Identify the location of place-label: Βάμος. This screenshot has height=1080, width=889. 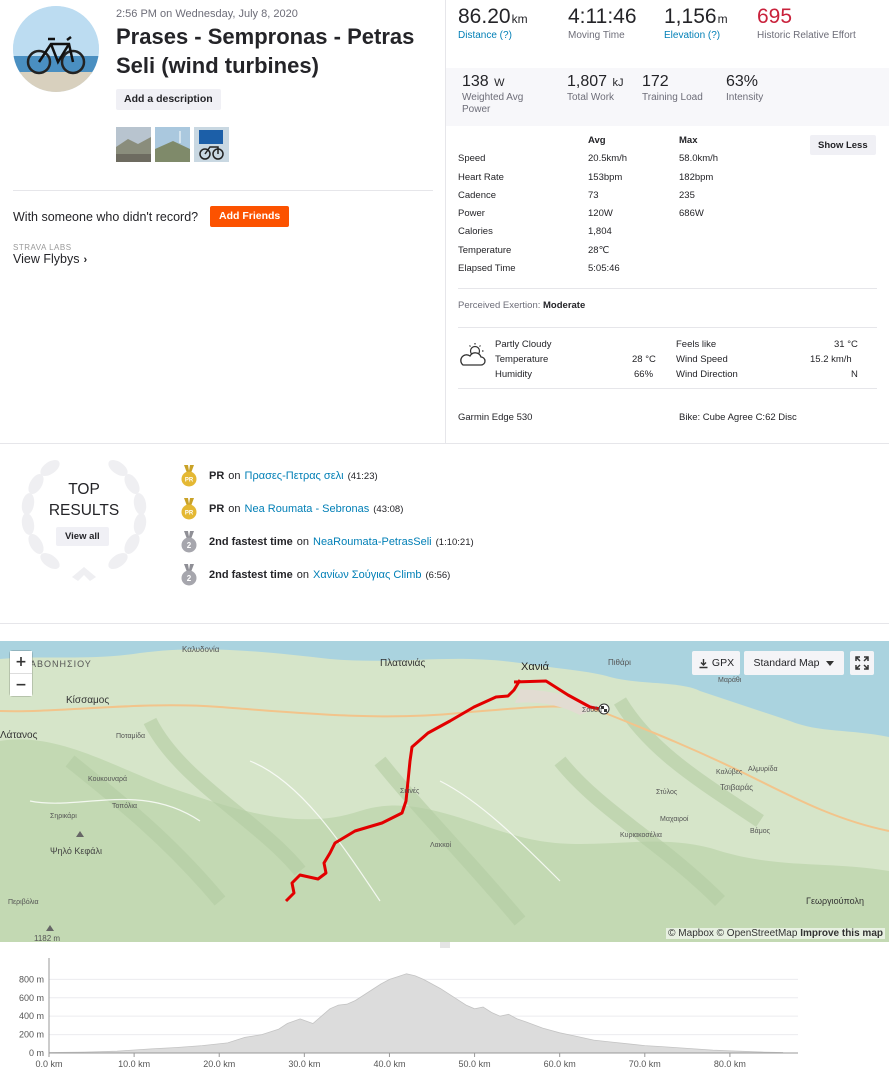
(760, 831).